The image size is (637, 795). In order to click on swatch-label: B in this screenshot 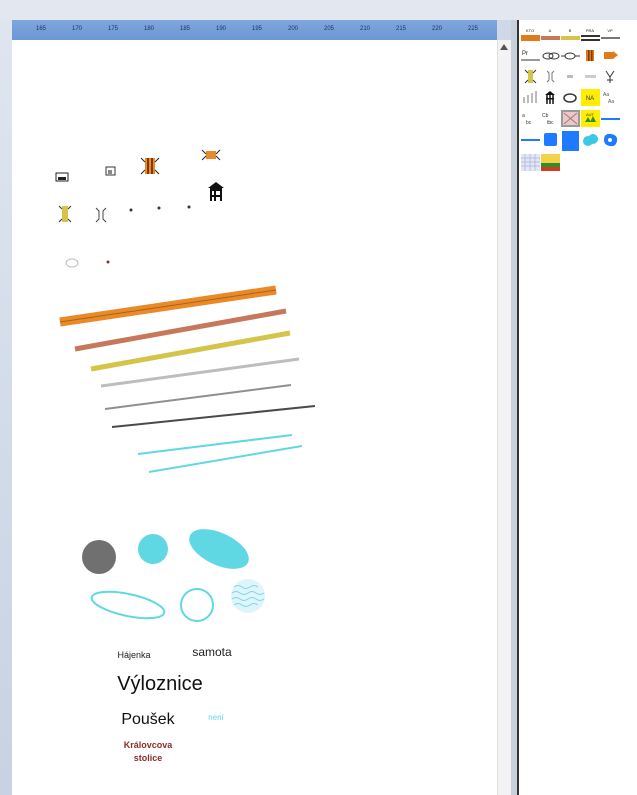, I will do `click(570, 30)`.